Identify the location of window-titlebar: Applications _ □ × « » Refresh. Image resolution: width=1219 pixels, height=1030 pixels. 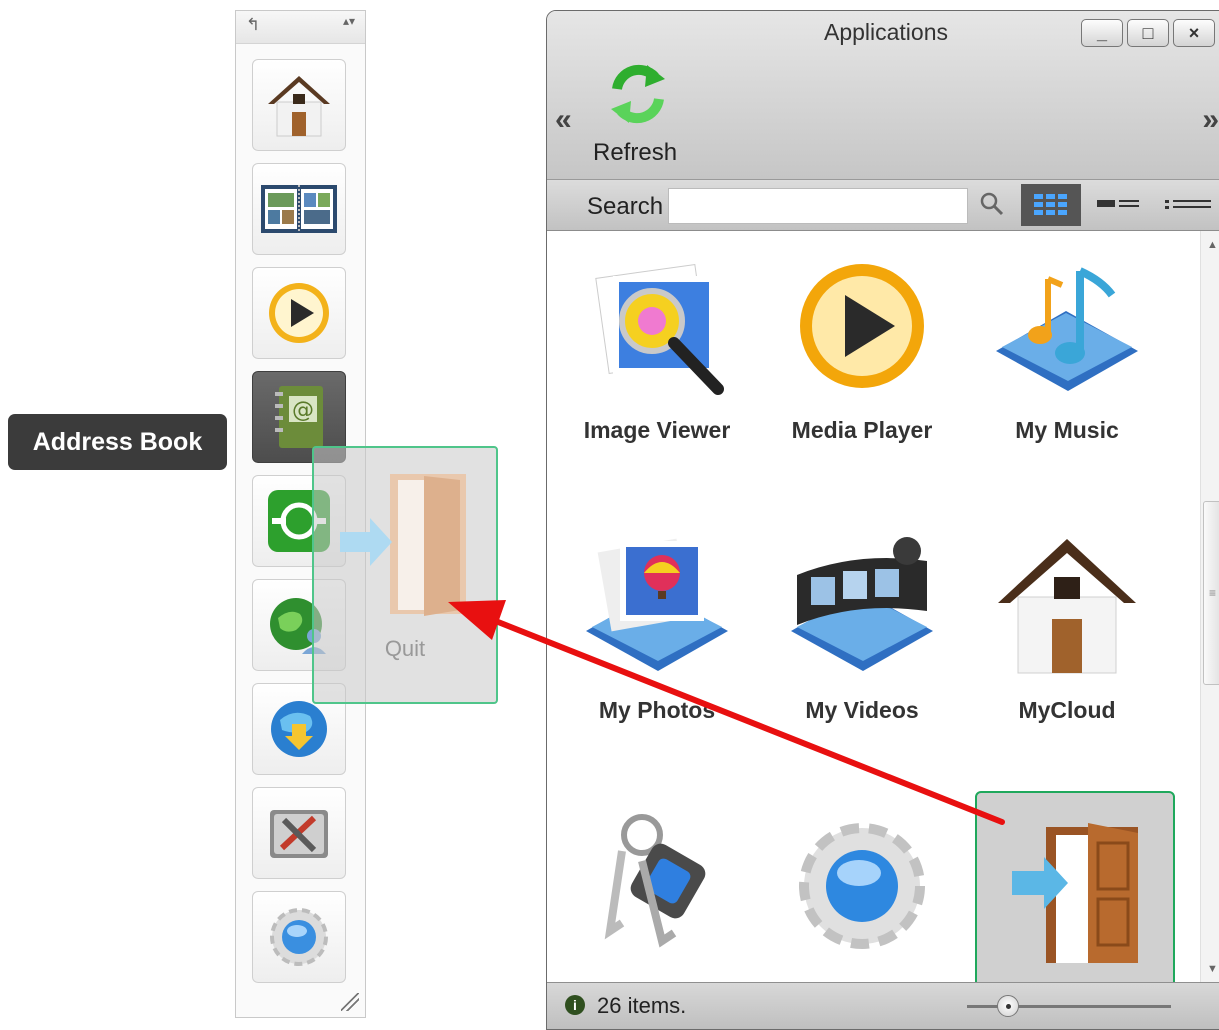
(883, 95).